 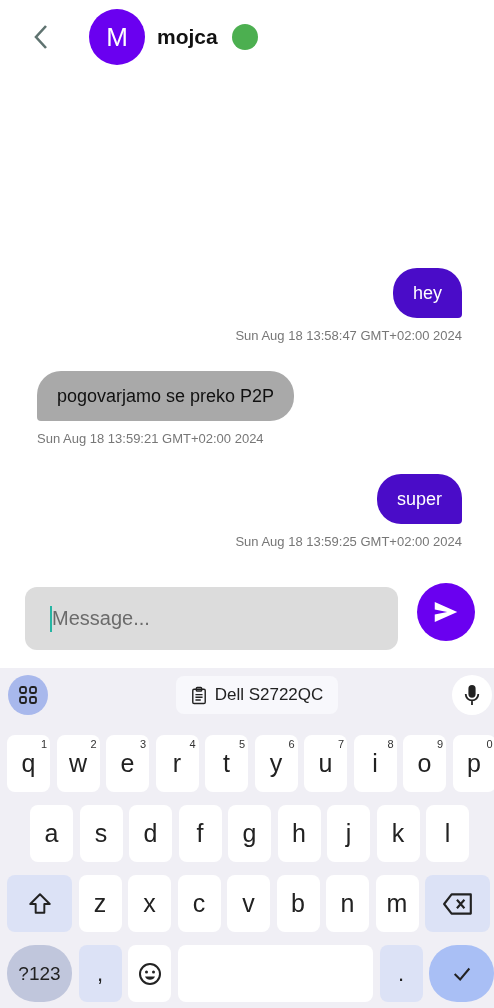 What do you see at coordinates (249, 833) in the screenshot?
I see `keyboard-key: g` at bounding box center [249, 833].